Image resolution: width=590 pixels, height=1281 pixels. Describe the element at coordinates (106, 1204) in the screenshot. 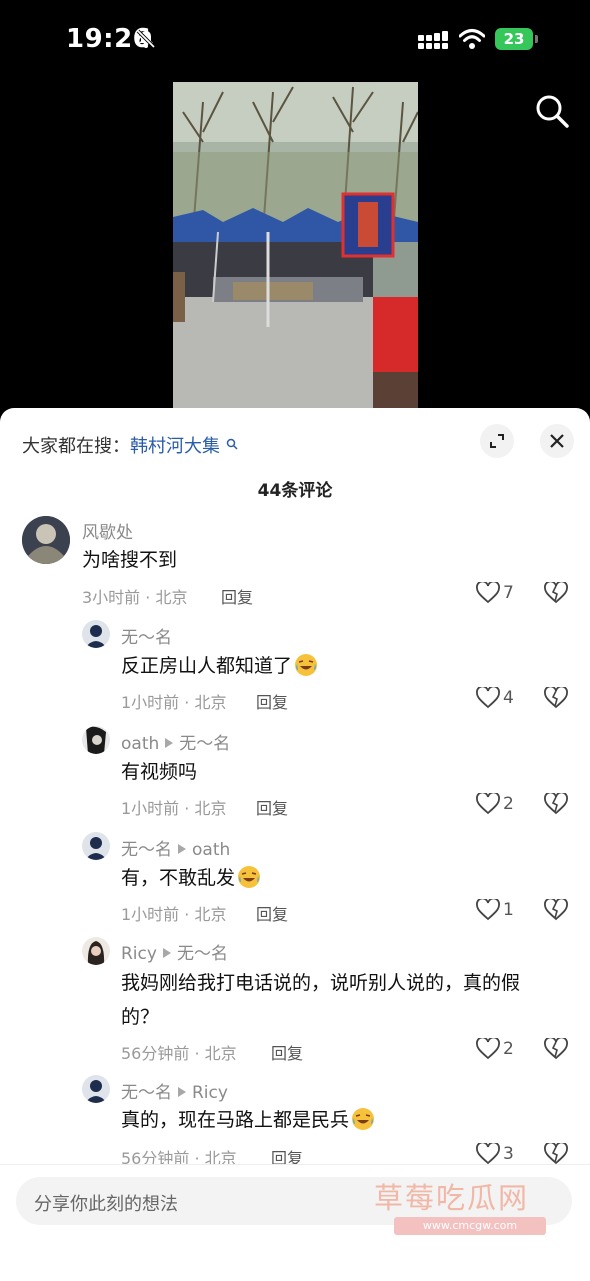

I see `comment-input-placeholder: 分享你此刻的想法` at that location.